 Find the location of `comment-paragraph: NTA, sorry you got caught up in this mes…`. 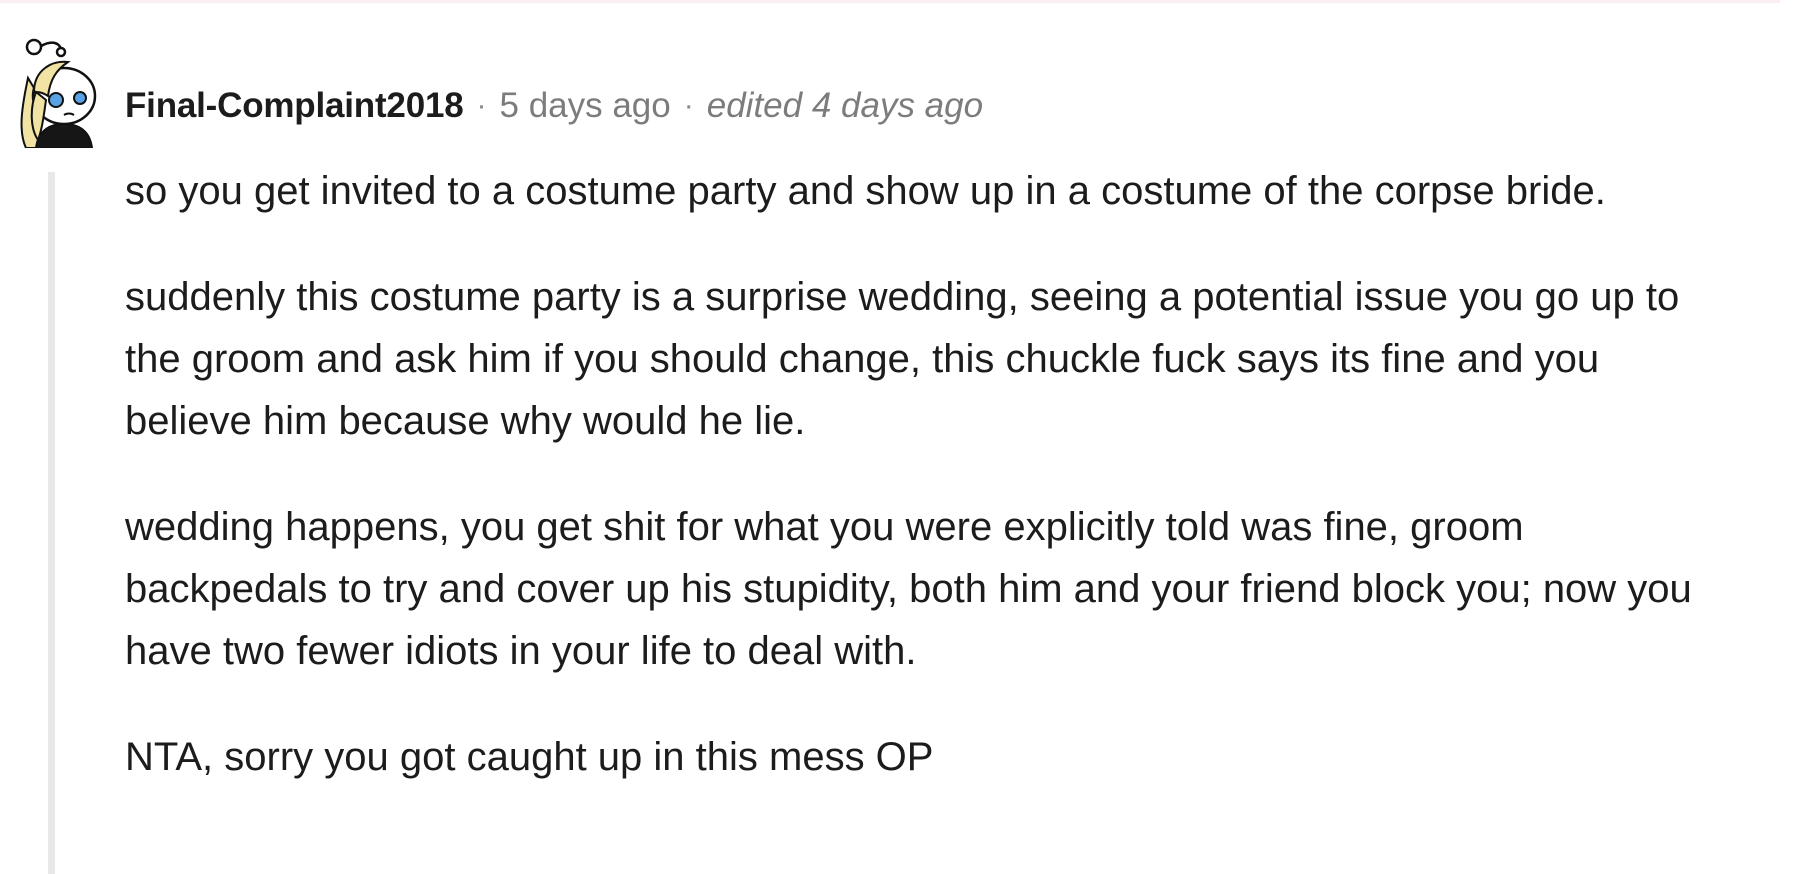

comment-paragraph: NTA, sorry you got caught up in this mes… is located at coordinates (529, 757).